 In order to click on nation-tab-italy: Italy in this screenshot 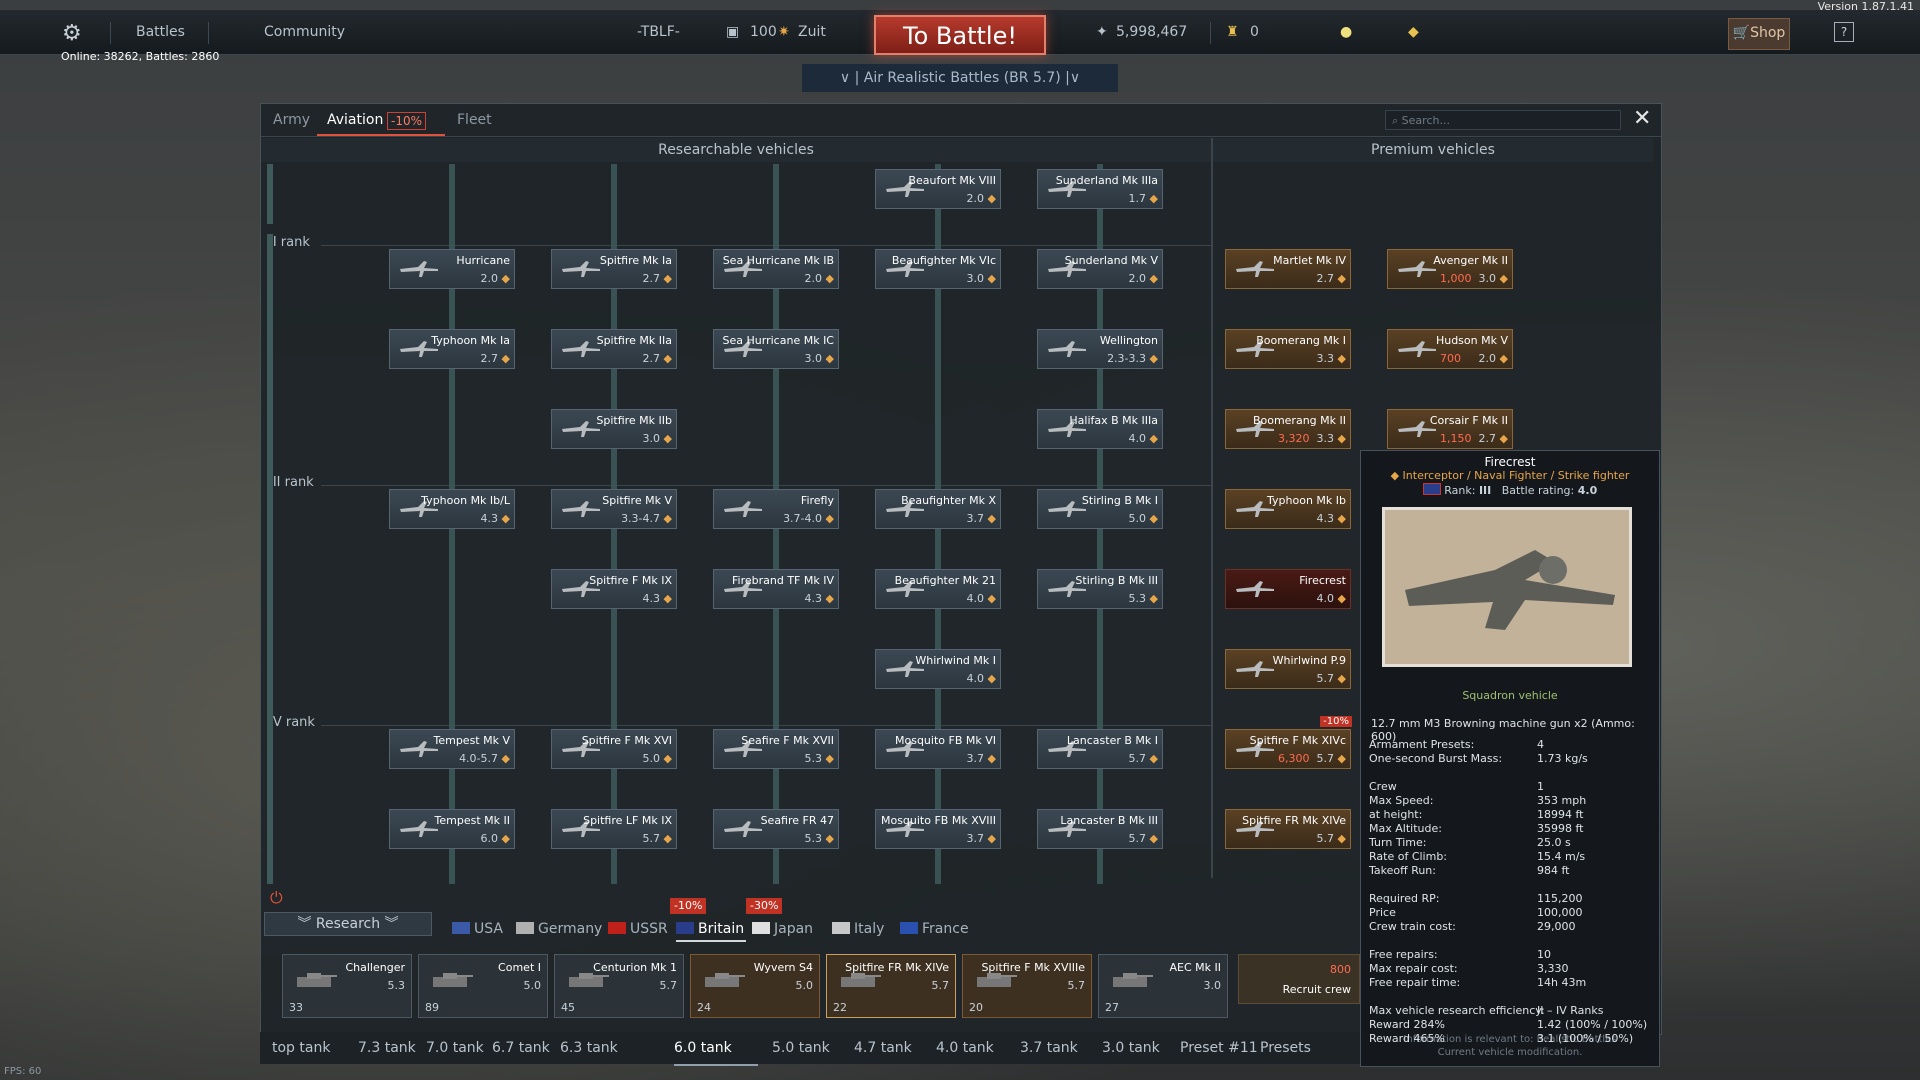, I will do `click(858, 929)`.